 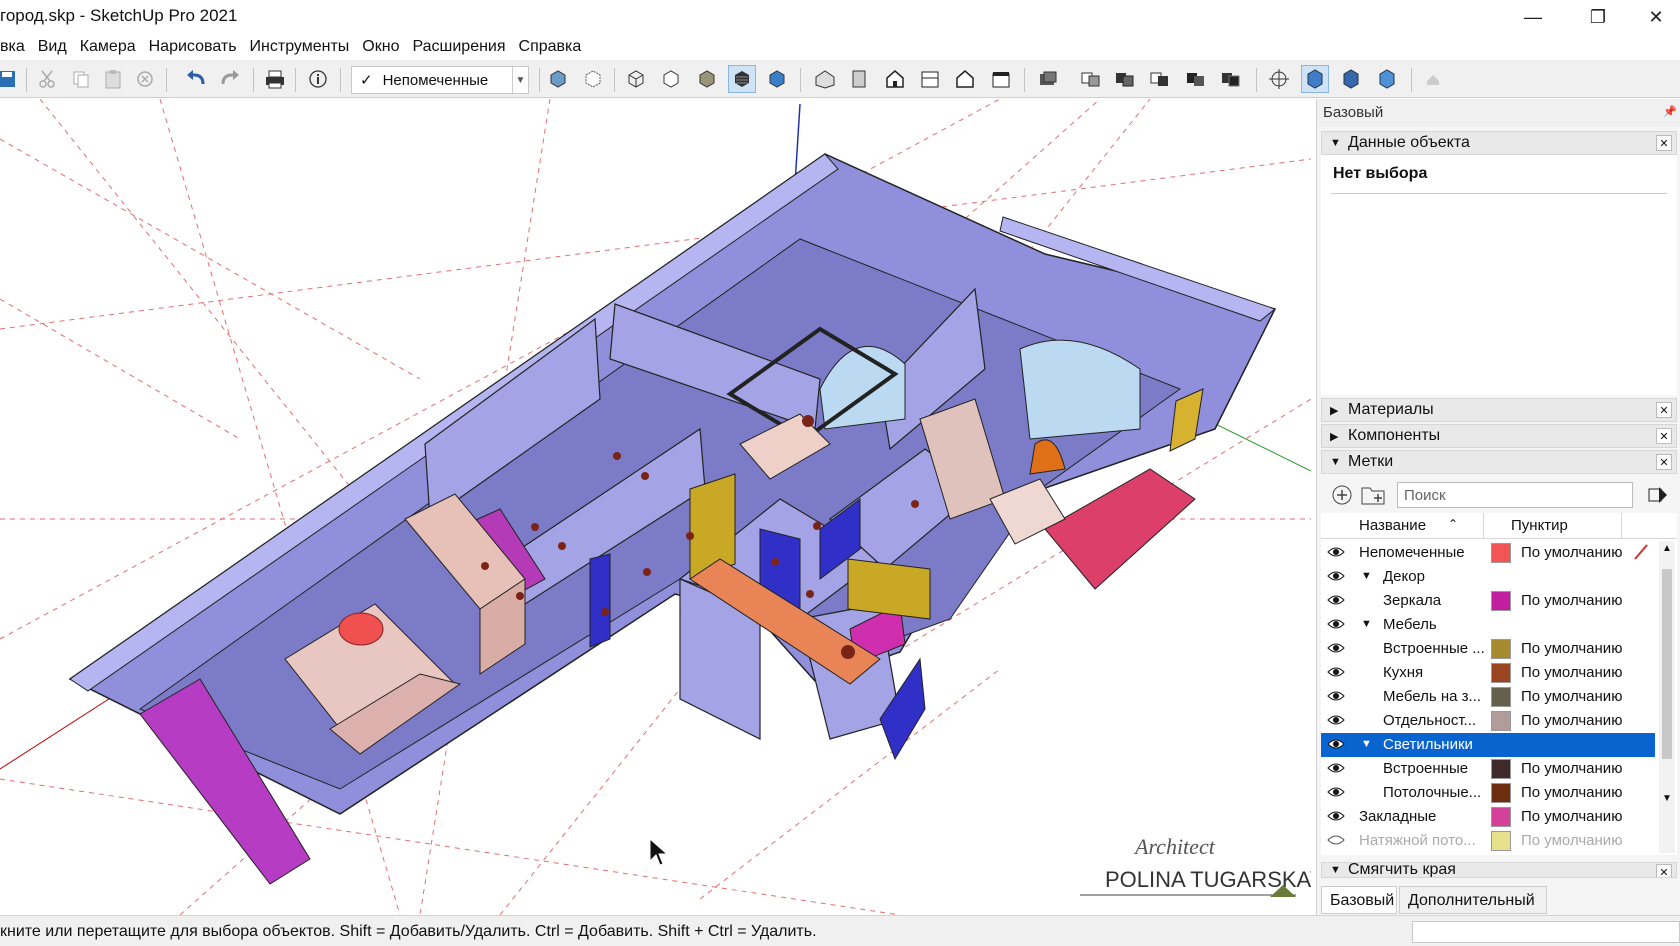 I want to click on shaded-icon, so click(x=707, y=79).